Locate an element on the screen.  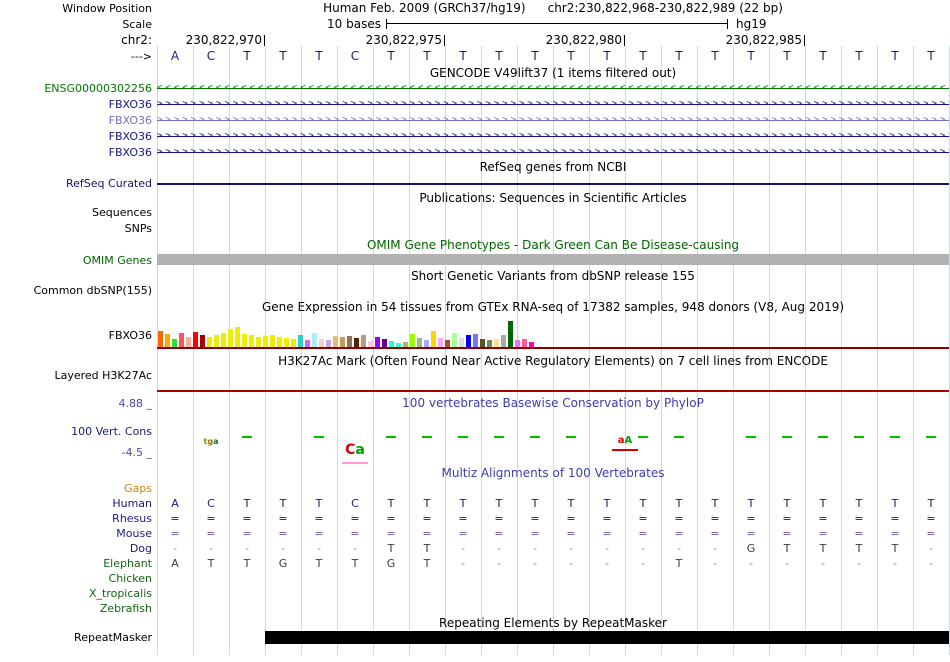
species-label: Mouse is located at coordinates (76, 533).